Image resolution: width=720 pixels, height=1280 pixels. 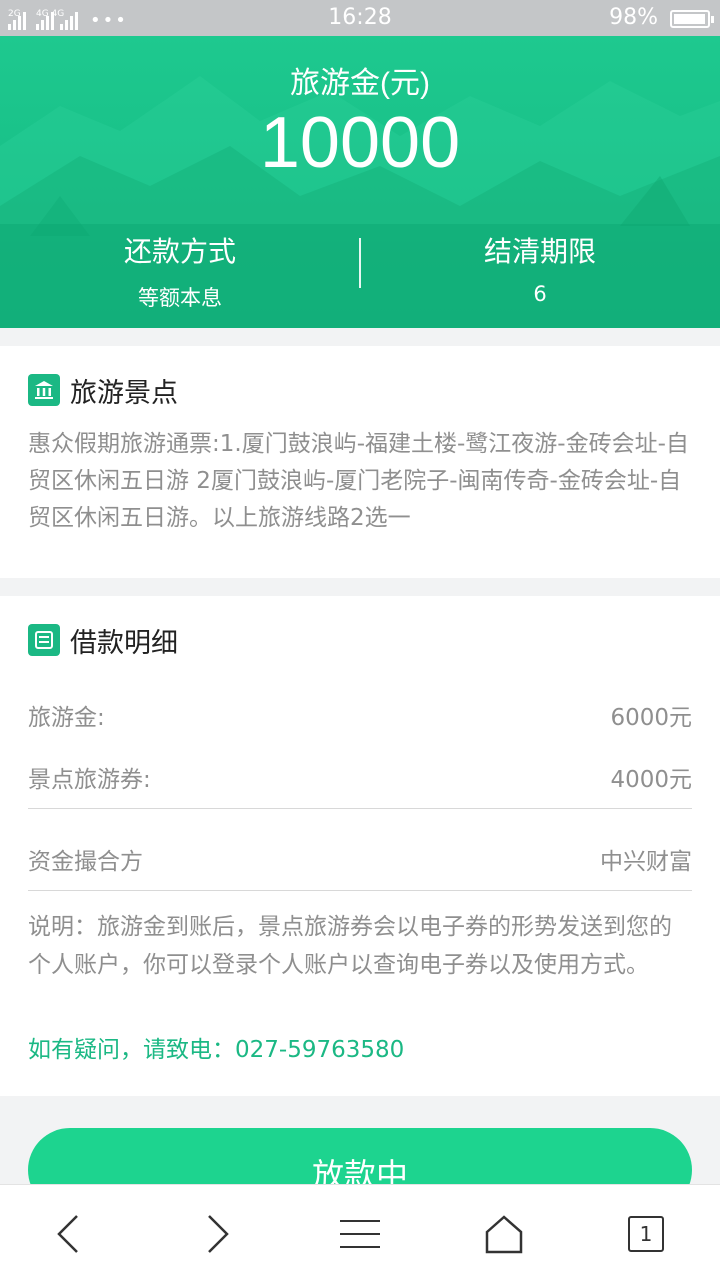 What do you see at coordinates (360, 83) in the screenshot?
I see `travel-fund-label: 旅游金(元)` at bounding box center [360, 83].